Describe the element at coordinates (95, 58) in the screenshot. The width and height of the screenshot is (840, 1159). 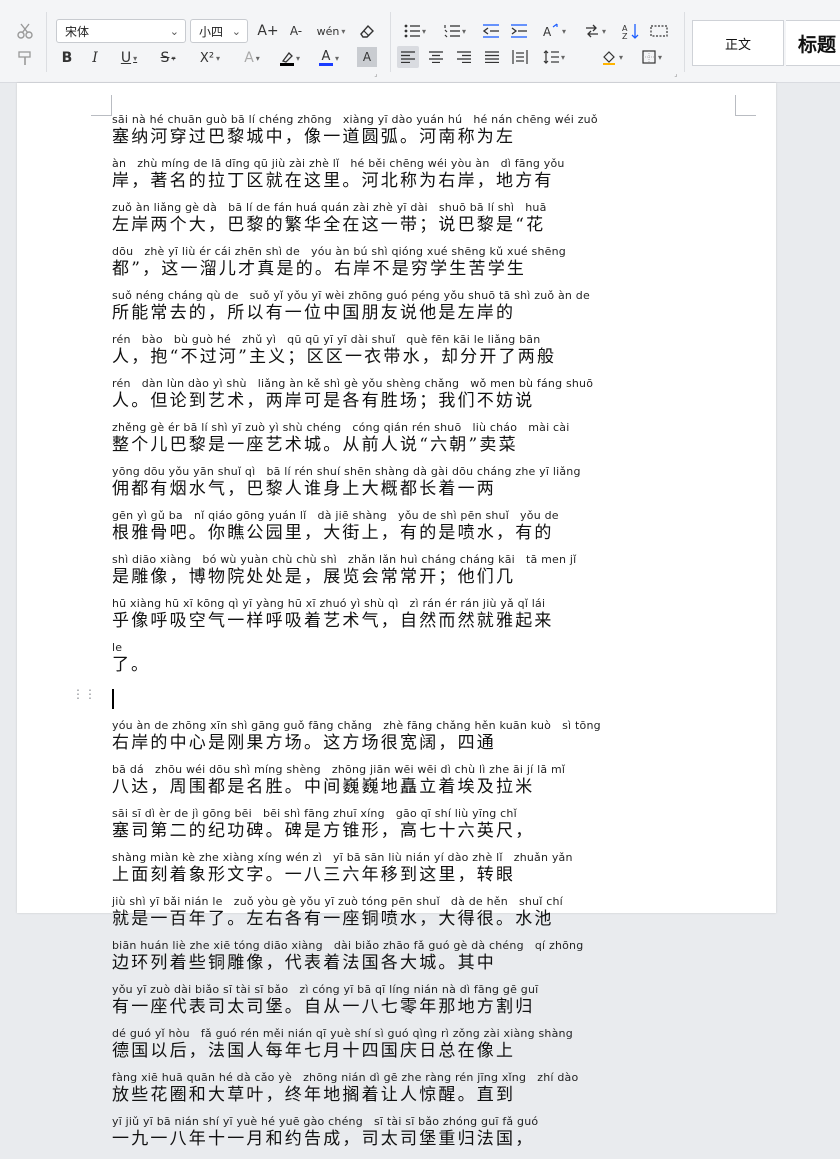
I see `italic-button: I` at that location.